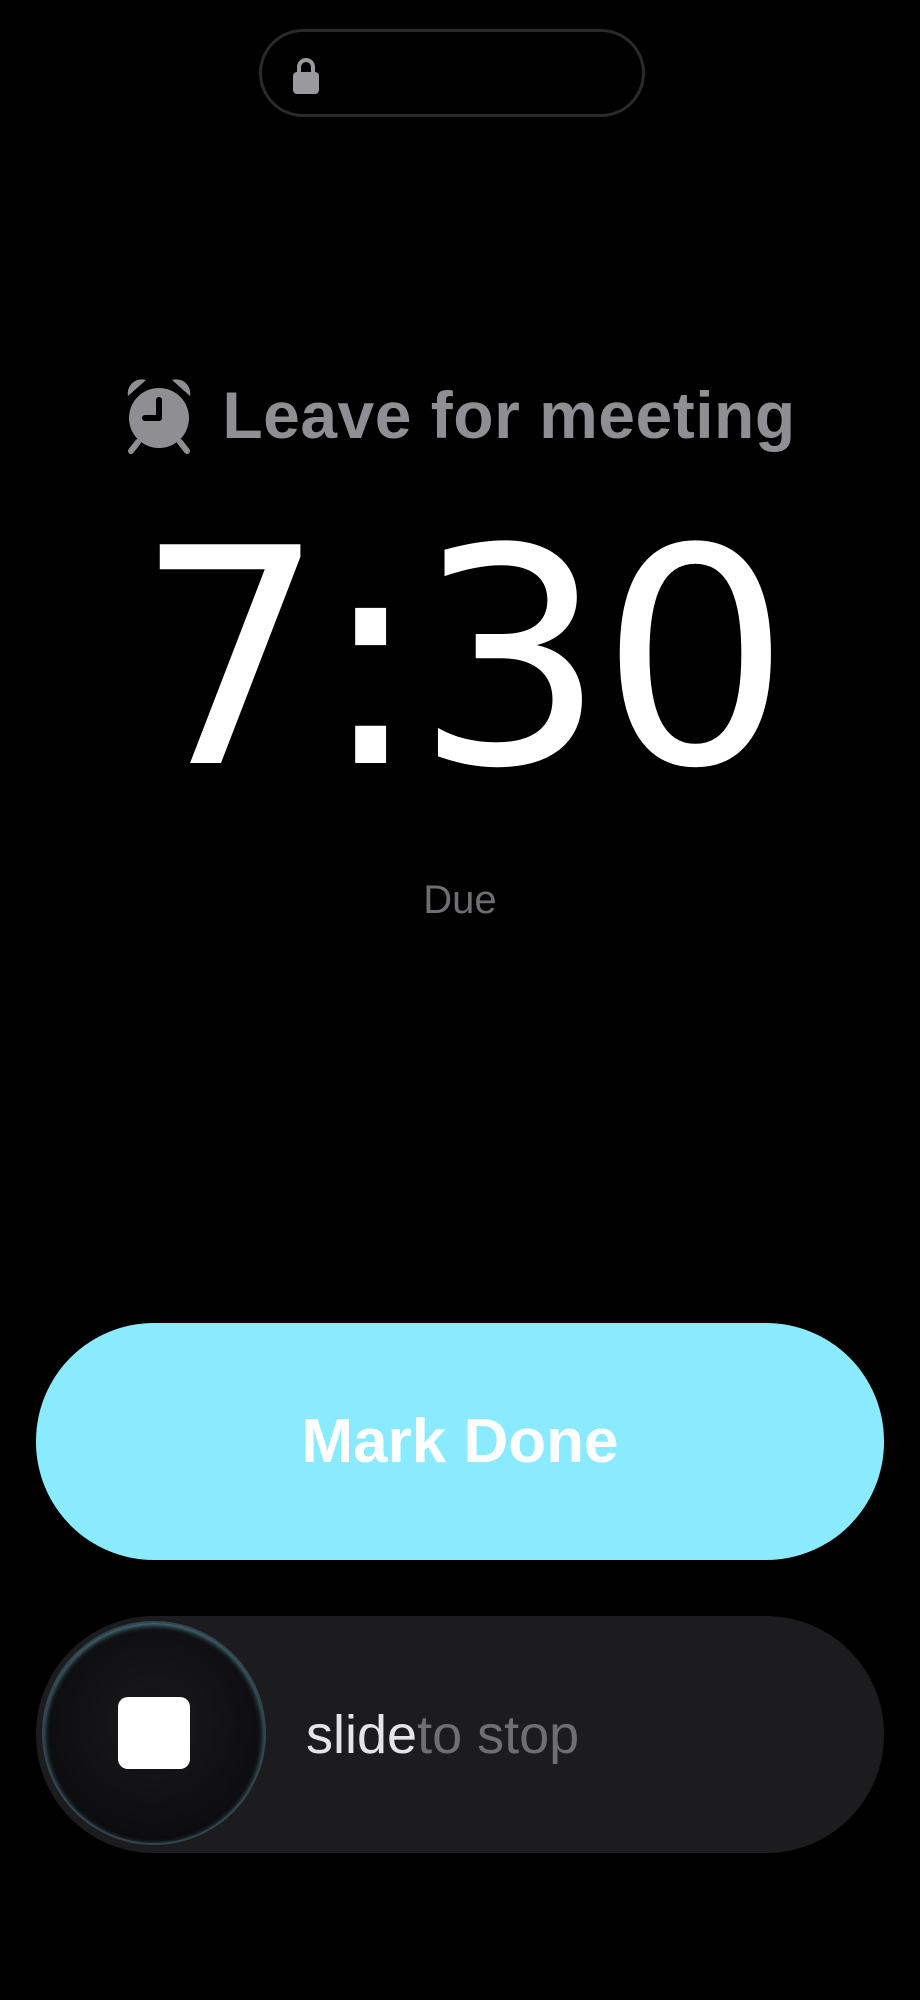 Image resolution: width=920 pixels, height=2000 pixels. What do you see at coordinates (306, 76) in the screenshot?
I see `lock-icon` at bounding box center [306, 76].